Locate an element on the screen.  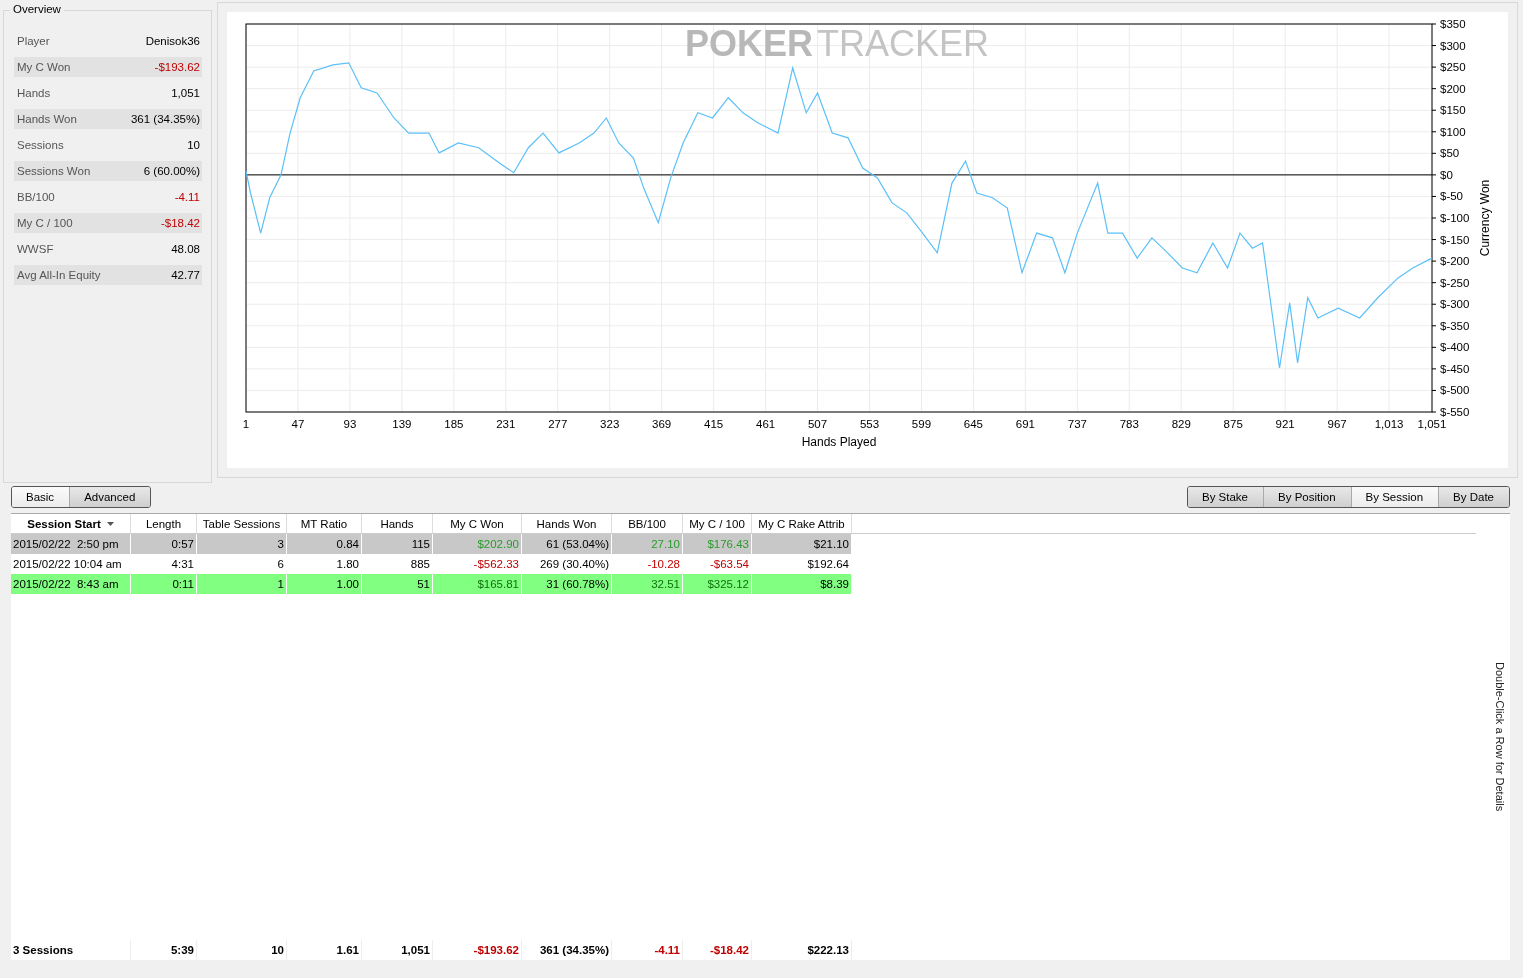
x-tick-label: 231 is located at coordinates (506, 424).